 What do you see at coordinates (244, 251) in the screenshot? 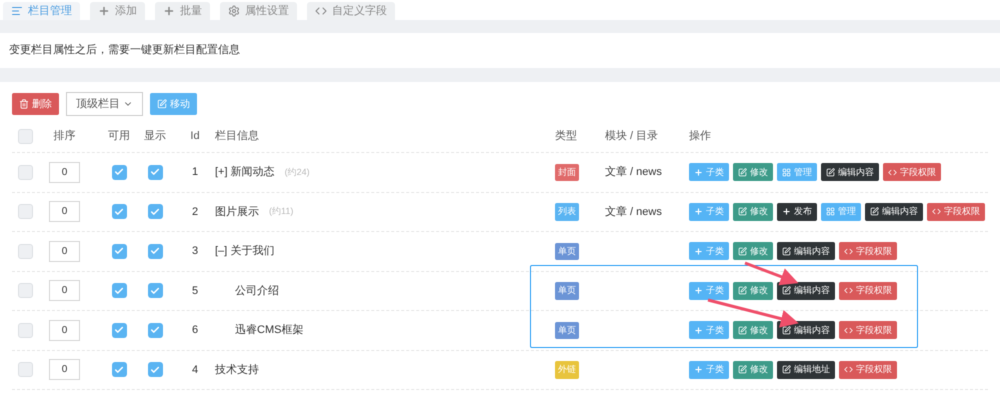
I see `category-name: [–] 关于我们` at bounding box center [244, 251].